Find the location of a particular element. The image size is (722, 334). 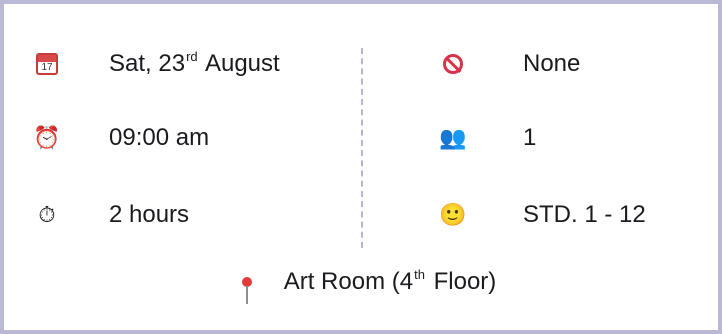

location-suffix: th is located at coordinates (419, 274).